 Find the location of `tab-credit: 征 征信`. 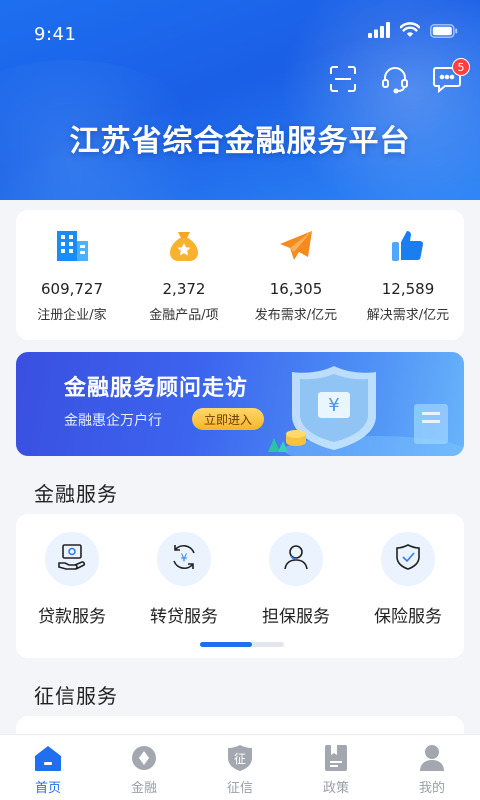

tab-credit: 征 征信 is located at coordinates (240, 767).